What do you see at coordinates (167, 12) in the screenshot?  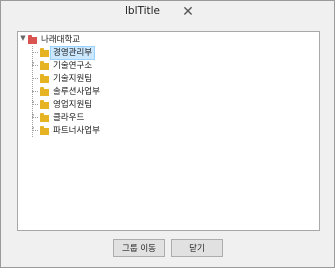 I see `title-bar: lblTitle ✕` at bounding box center [167, 12].